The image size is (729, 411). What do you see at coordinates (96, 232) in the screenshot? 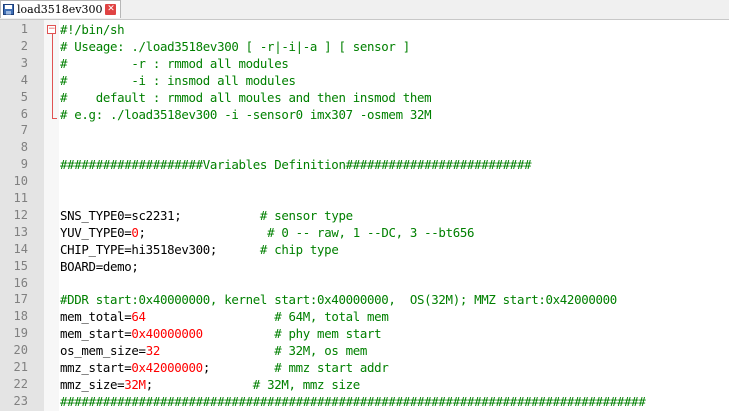
I see `code-token: YUV_TYPE0=` at bounding box center [96, 232].